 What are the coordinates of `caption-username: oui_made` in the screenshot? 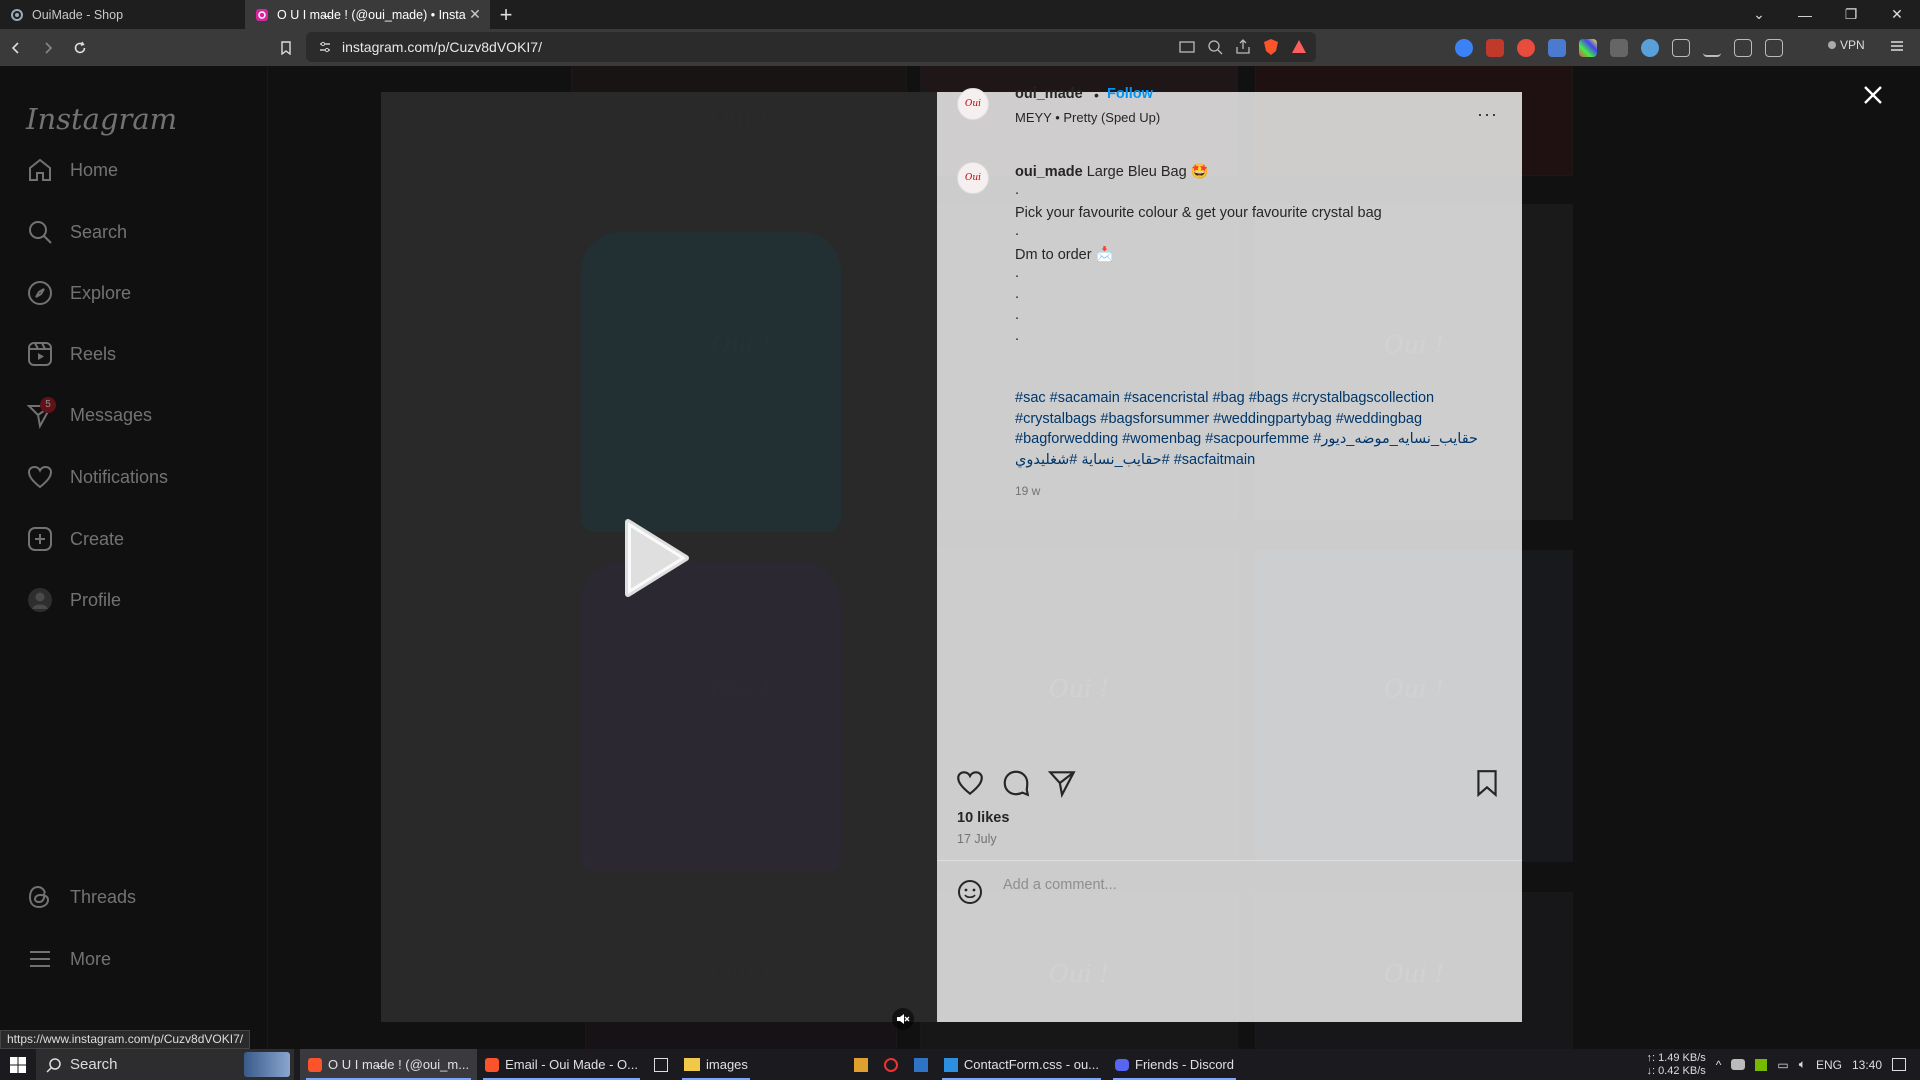 It's located at (1049, 172).